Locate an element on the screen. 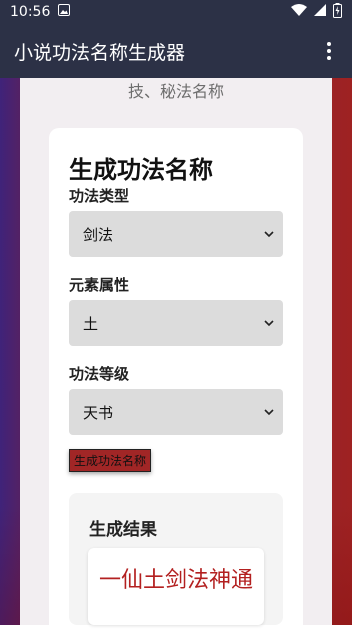 Image resolution: width=352 pixels, height=638 pixels. page-subtitle: 技、秘法名称 is located at coordinates (175, 91).